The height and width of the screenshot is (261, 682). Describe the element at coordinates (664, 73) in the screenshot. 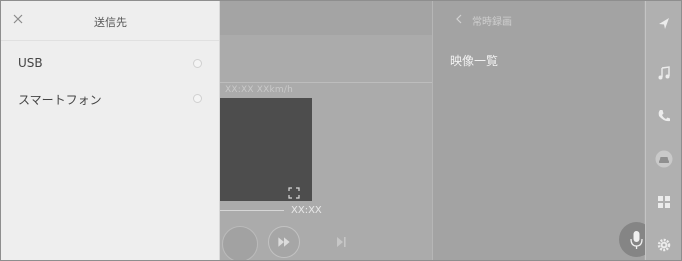

I see `music-note-icon` at that location.